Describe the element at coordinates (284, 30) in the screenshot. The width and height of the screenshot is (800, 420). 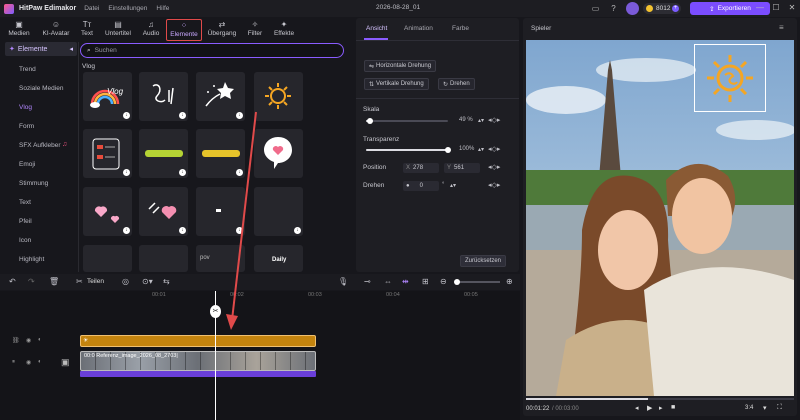
I see `tab-effekte: ✦ Effekte` at that location.